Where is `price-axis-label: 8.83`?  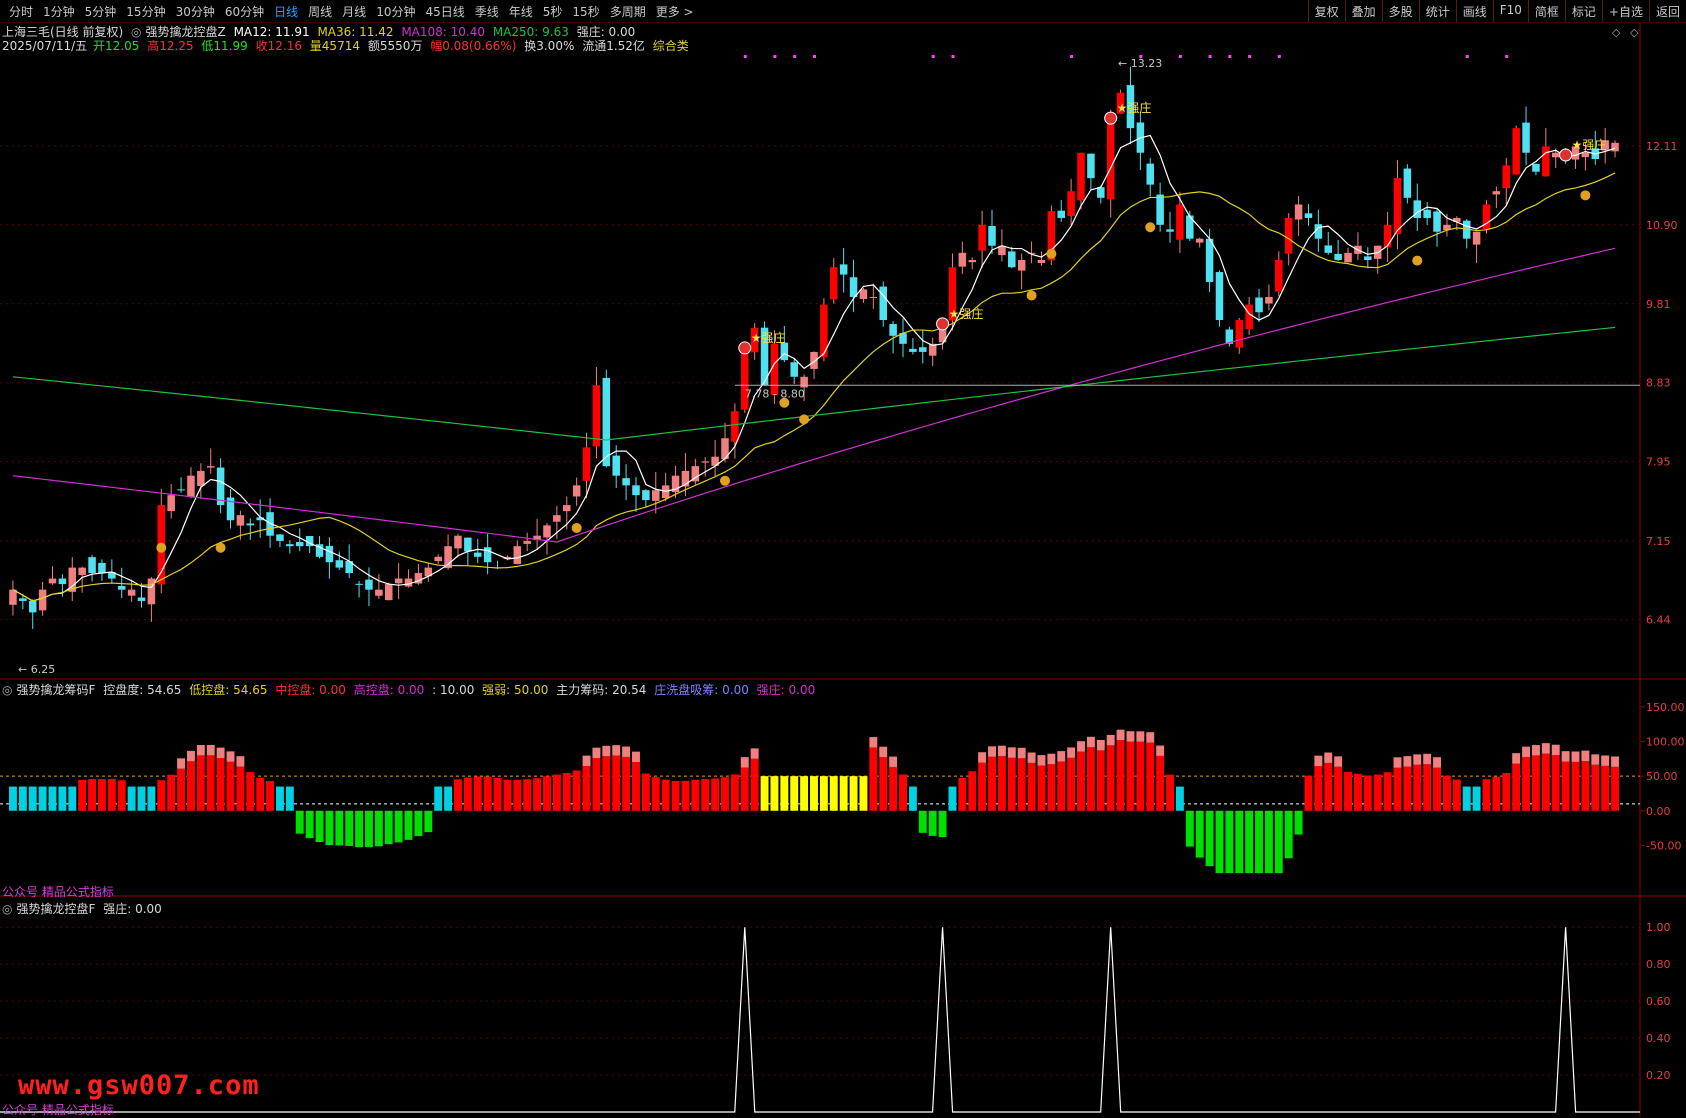 price-axis-label: 8.83 is located at coordinates (1658, 383).